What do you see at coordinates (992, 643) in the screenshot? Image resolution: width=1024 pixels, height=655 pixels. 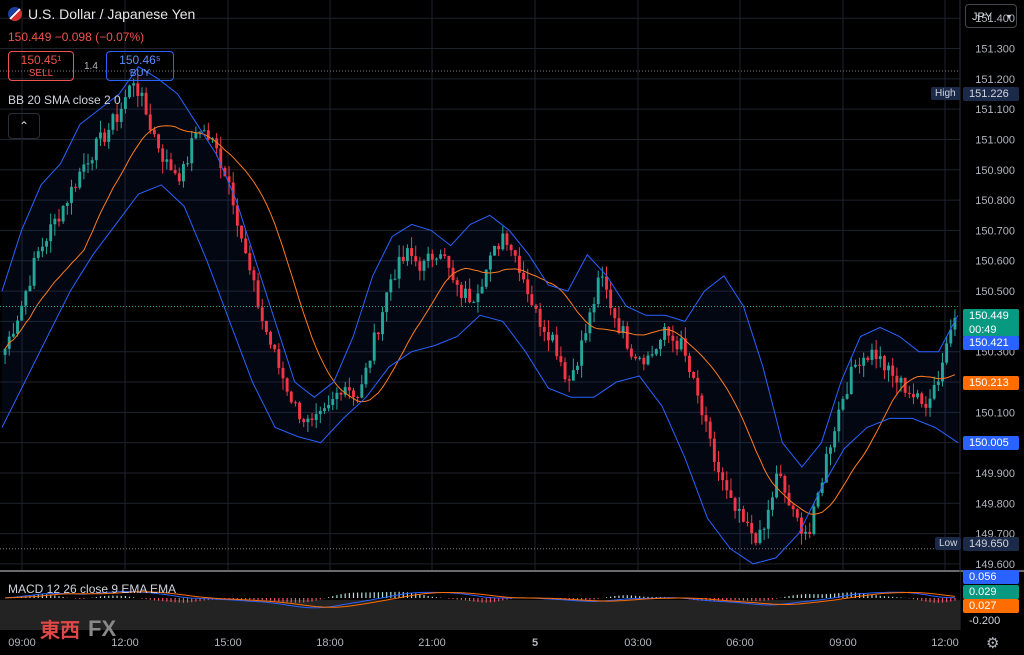 I see `gear-icon: ⚙` at bounding box center [992, 643].